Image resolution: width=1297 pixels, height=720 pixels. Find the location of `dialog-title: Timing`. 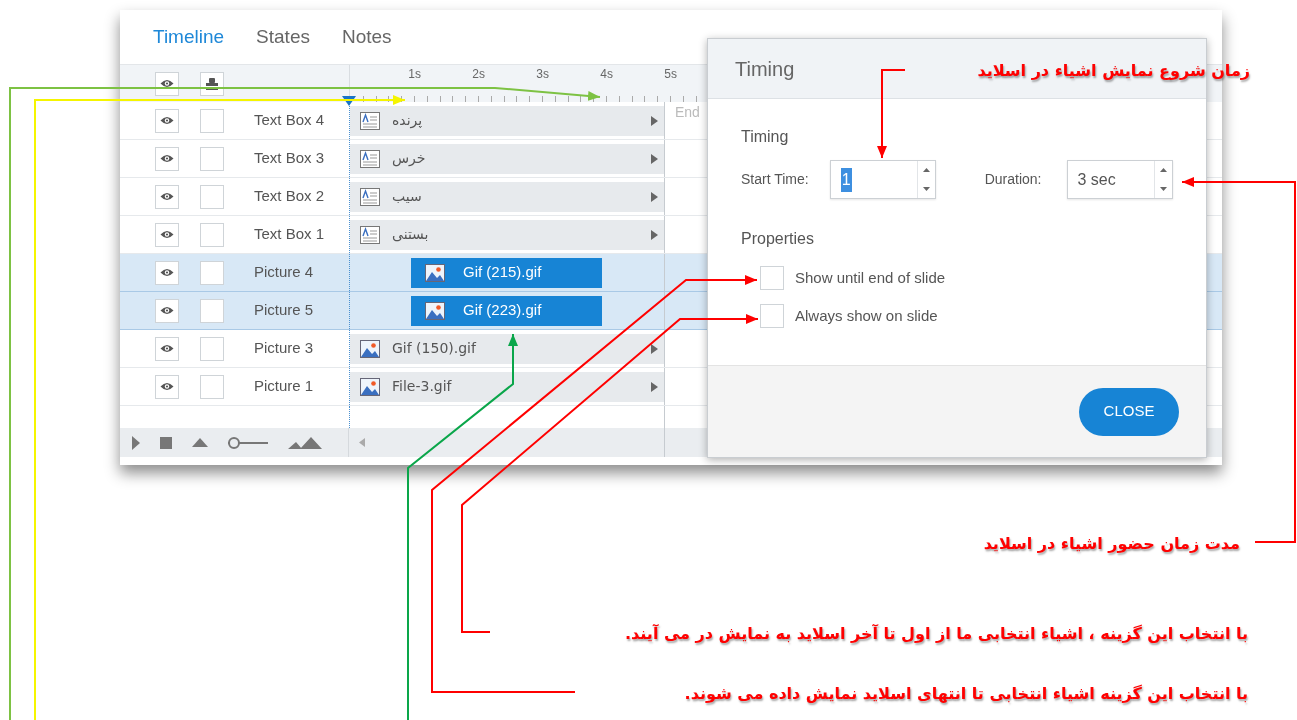

dialog-title: Timing is located at coordinates (765, 69).